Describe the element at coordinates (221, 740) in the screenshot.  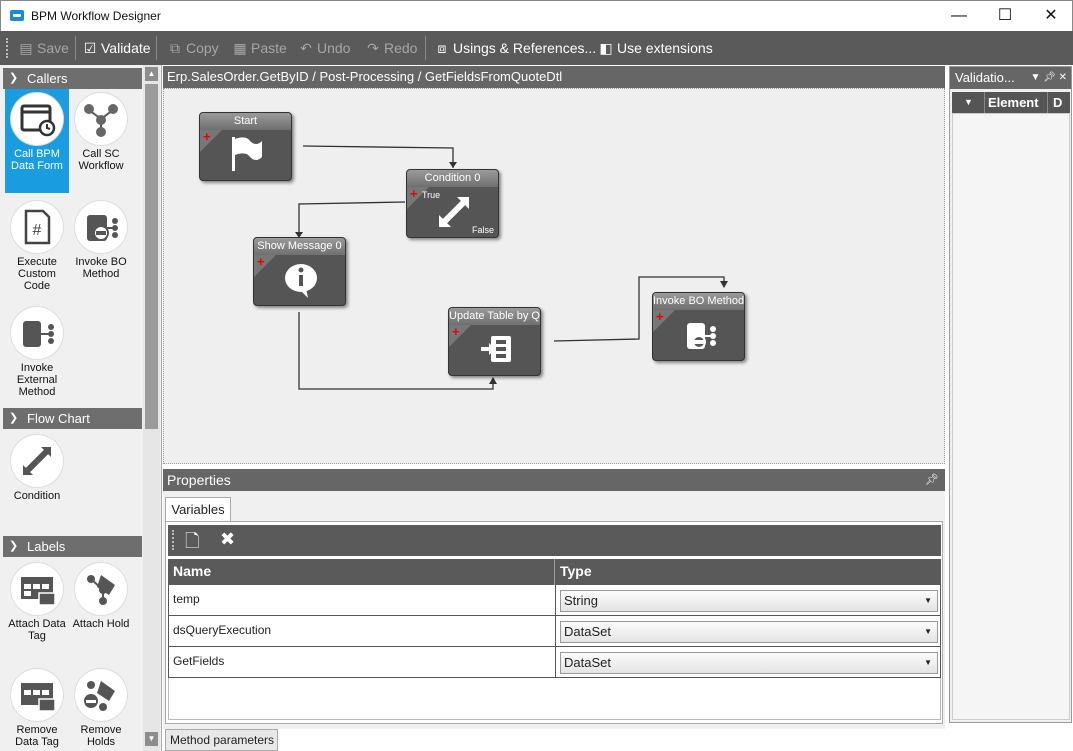
I see `tab-method-parameters: Method parameters` at that location.